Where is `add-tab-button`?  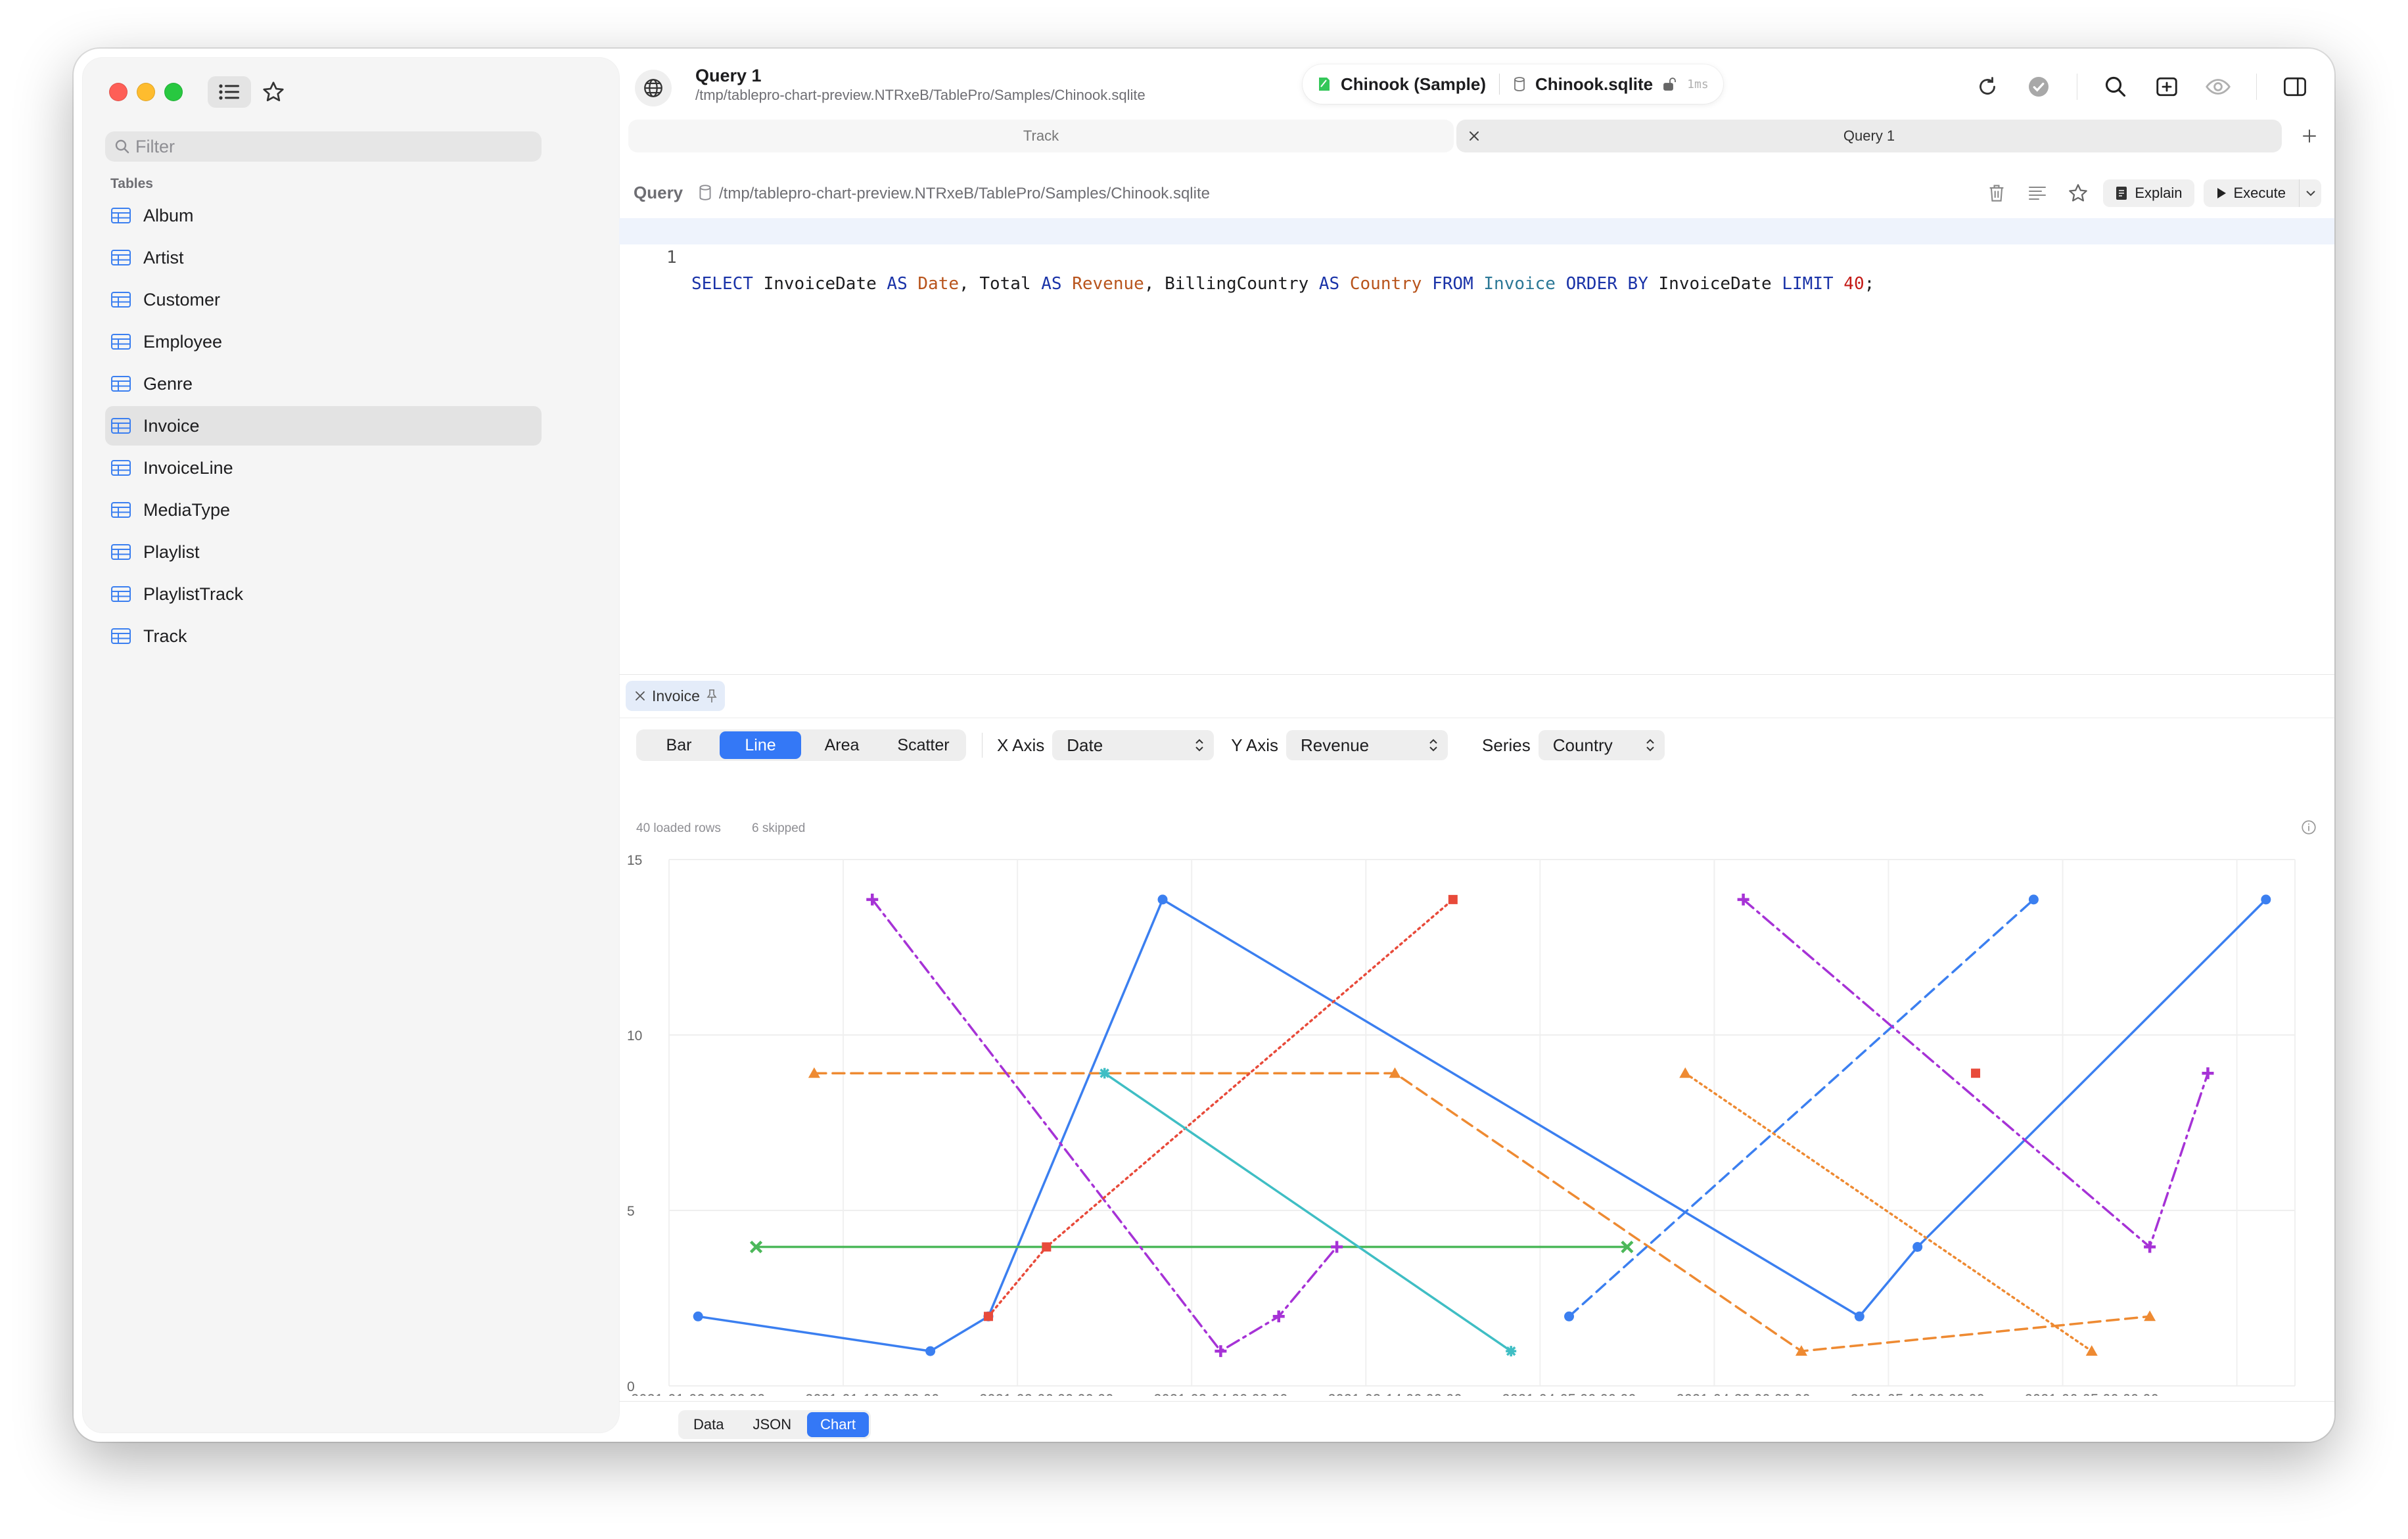
add-tab-button is located at coordinates (2309, 136).